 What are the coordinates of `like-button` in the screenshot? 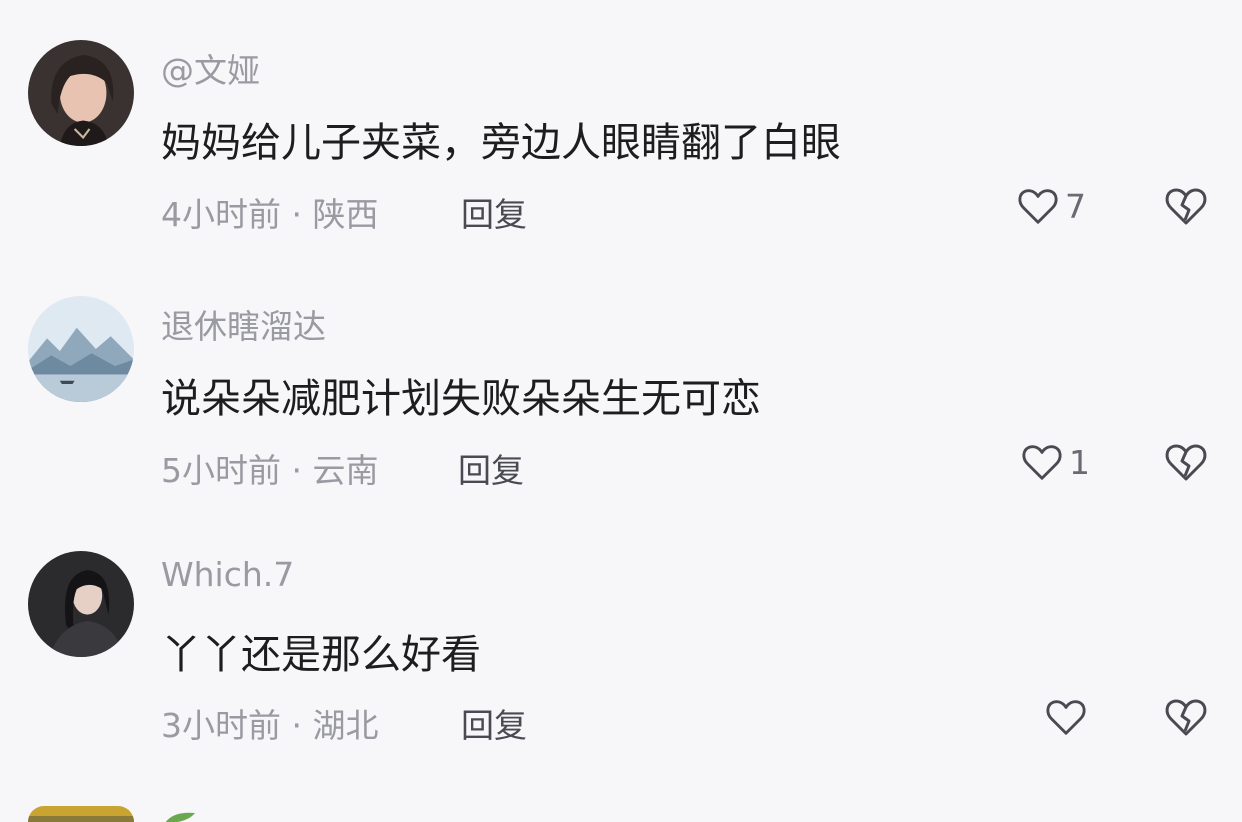 It's located at (1066, 717).